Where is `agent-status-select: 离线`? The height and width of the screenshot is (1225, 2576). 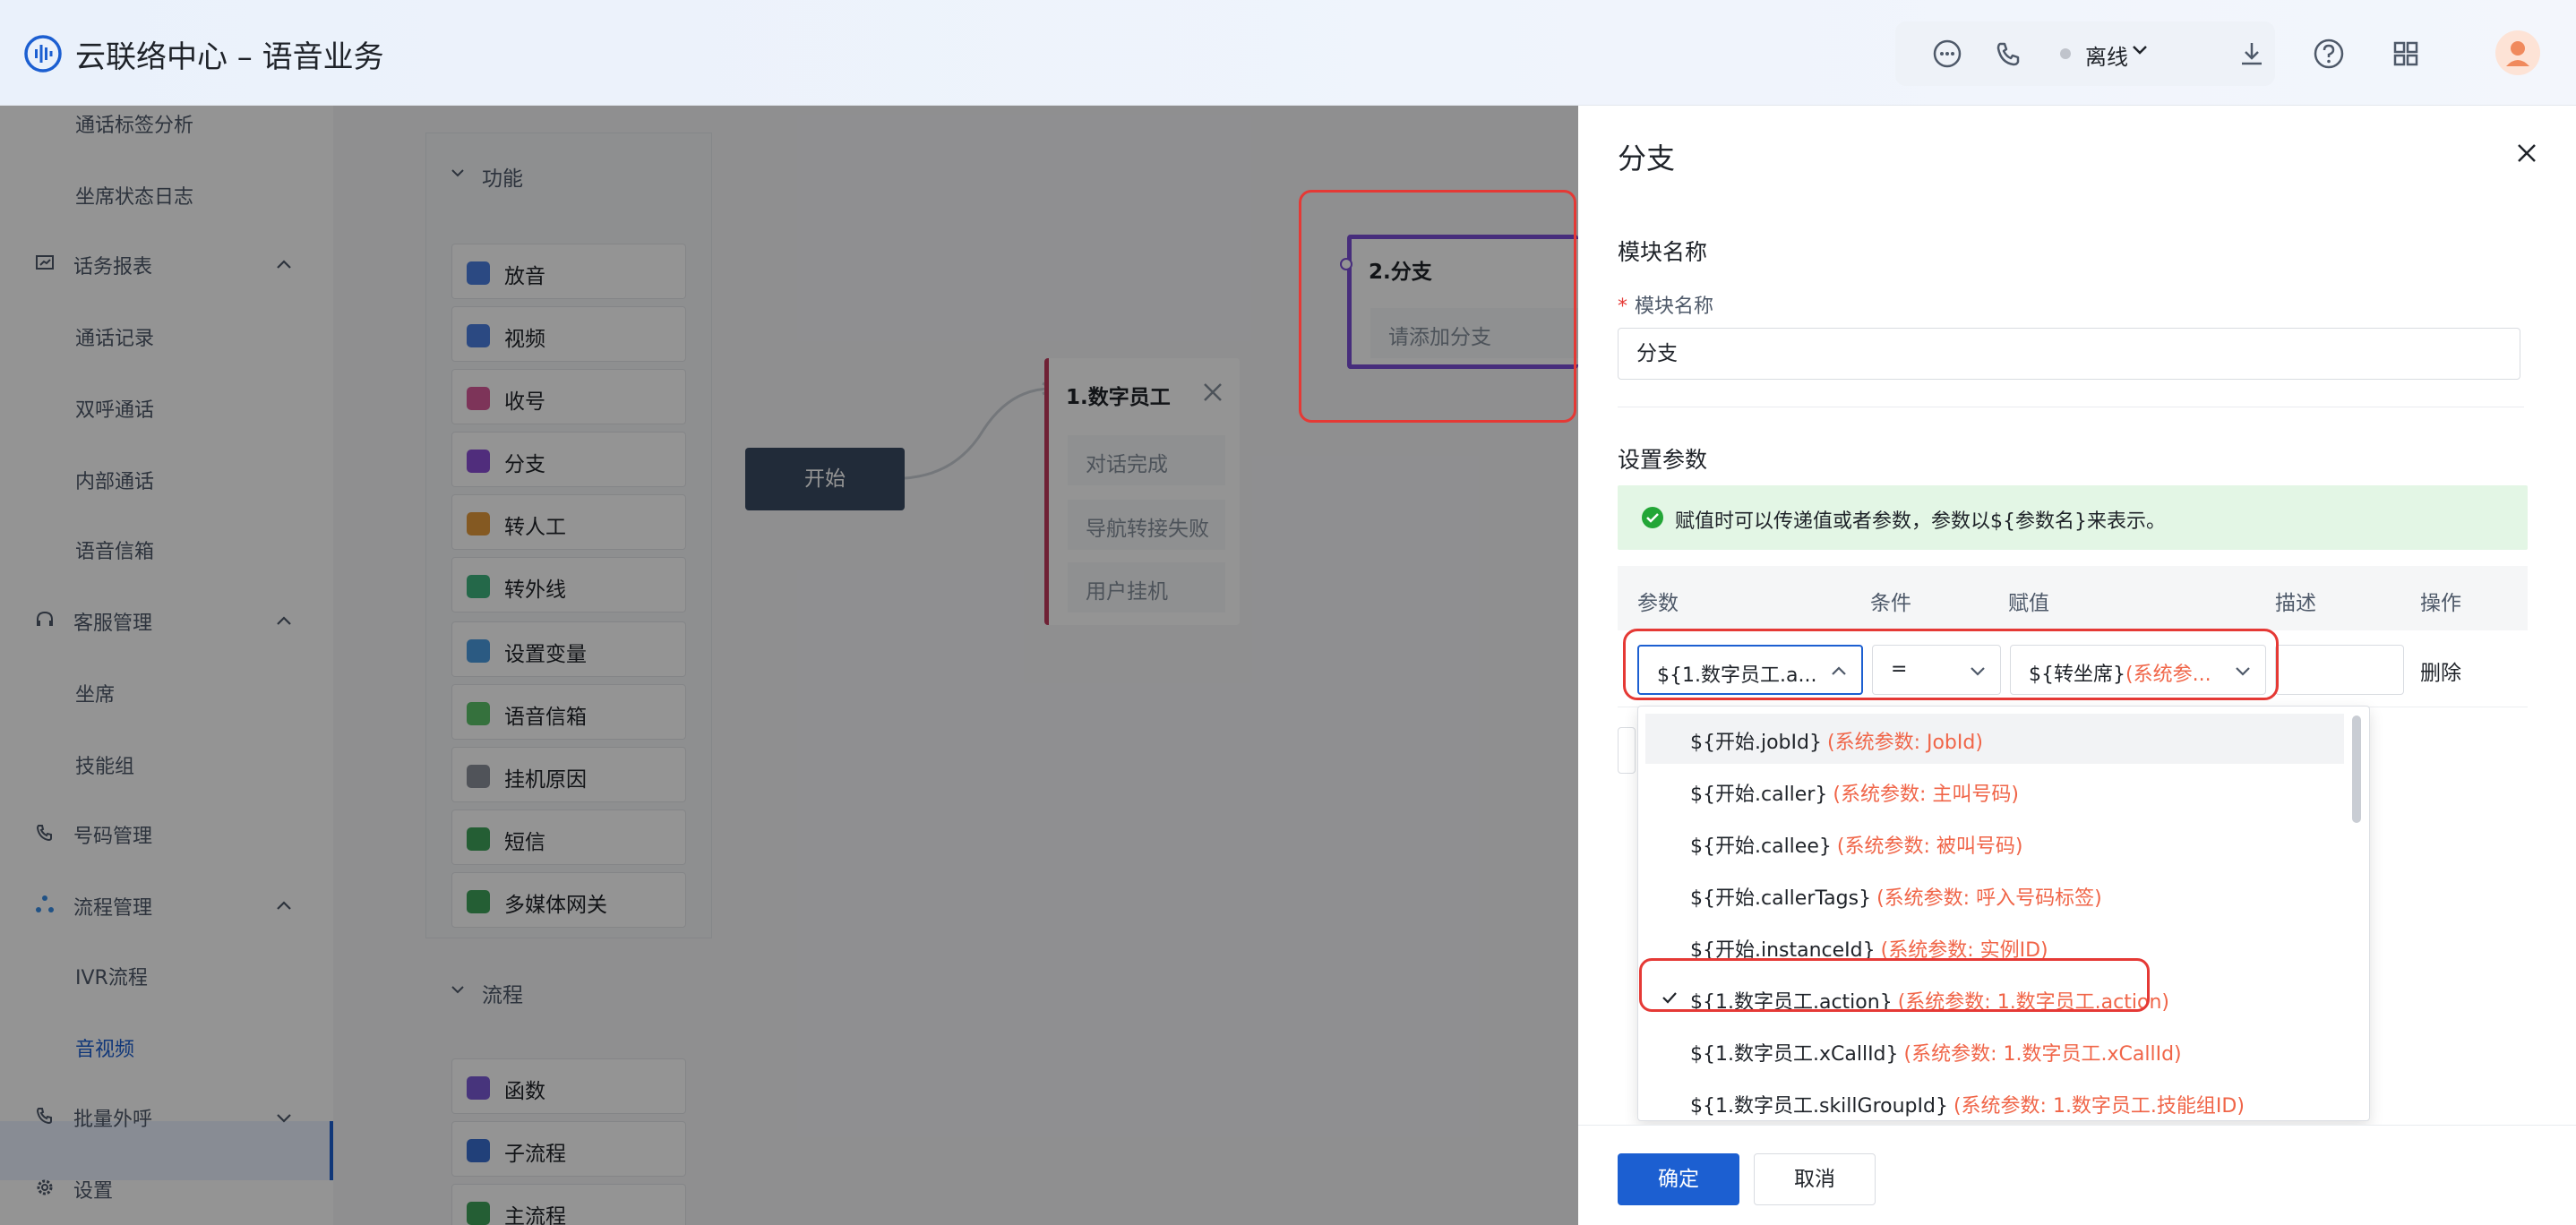
agent-status-select: 离线 is located at coordinates (2106, 55).